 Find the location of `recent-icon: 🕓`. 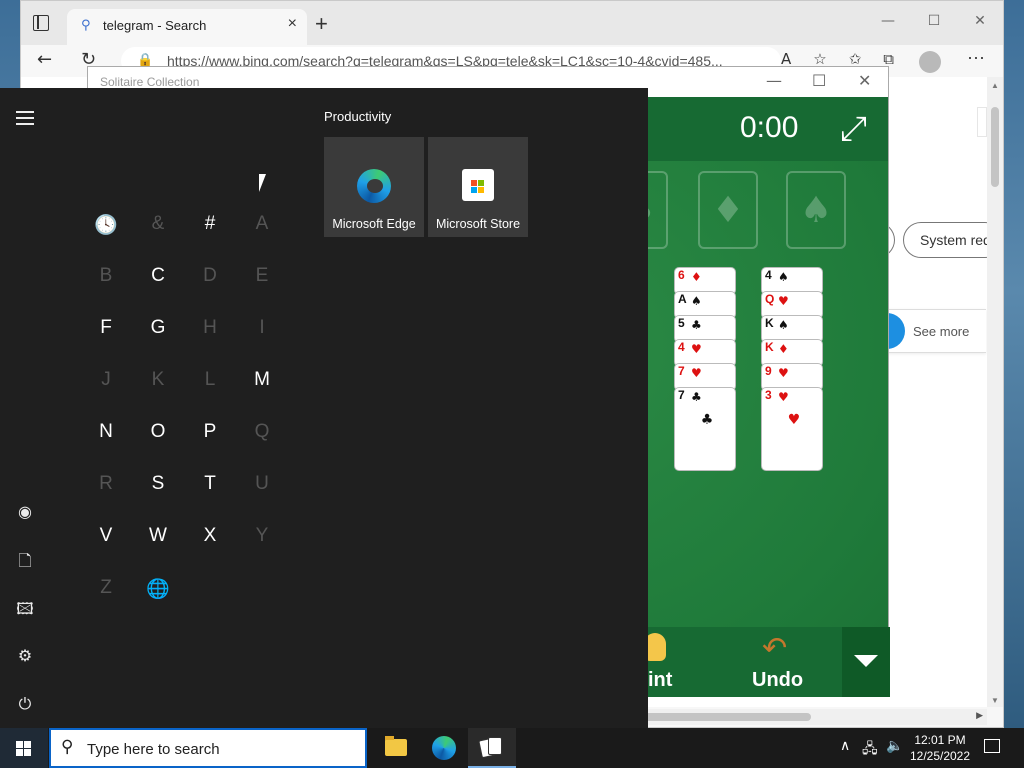

recent-icon: 🕓 is located at coordinates (106, 224).